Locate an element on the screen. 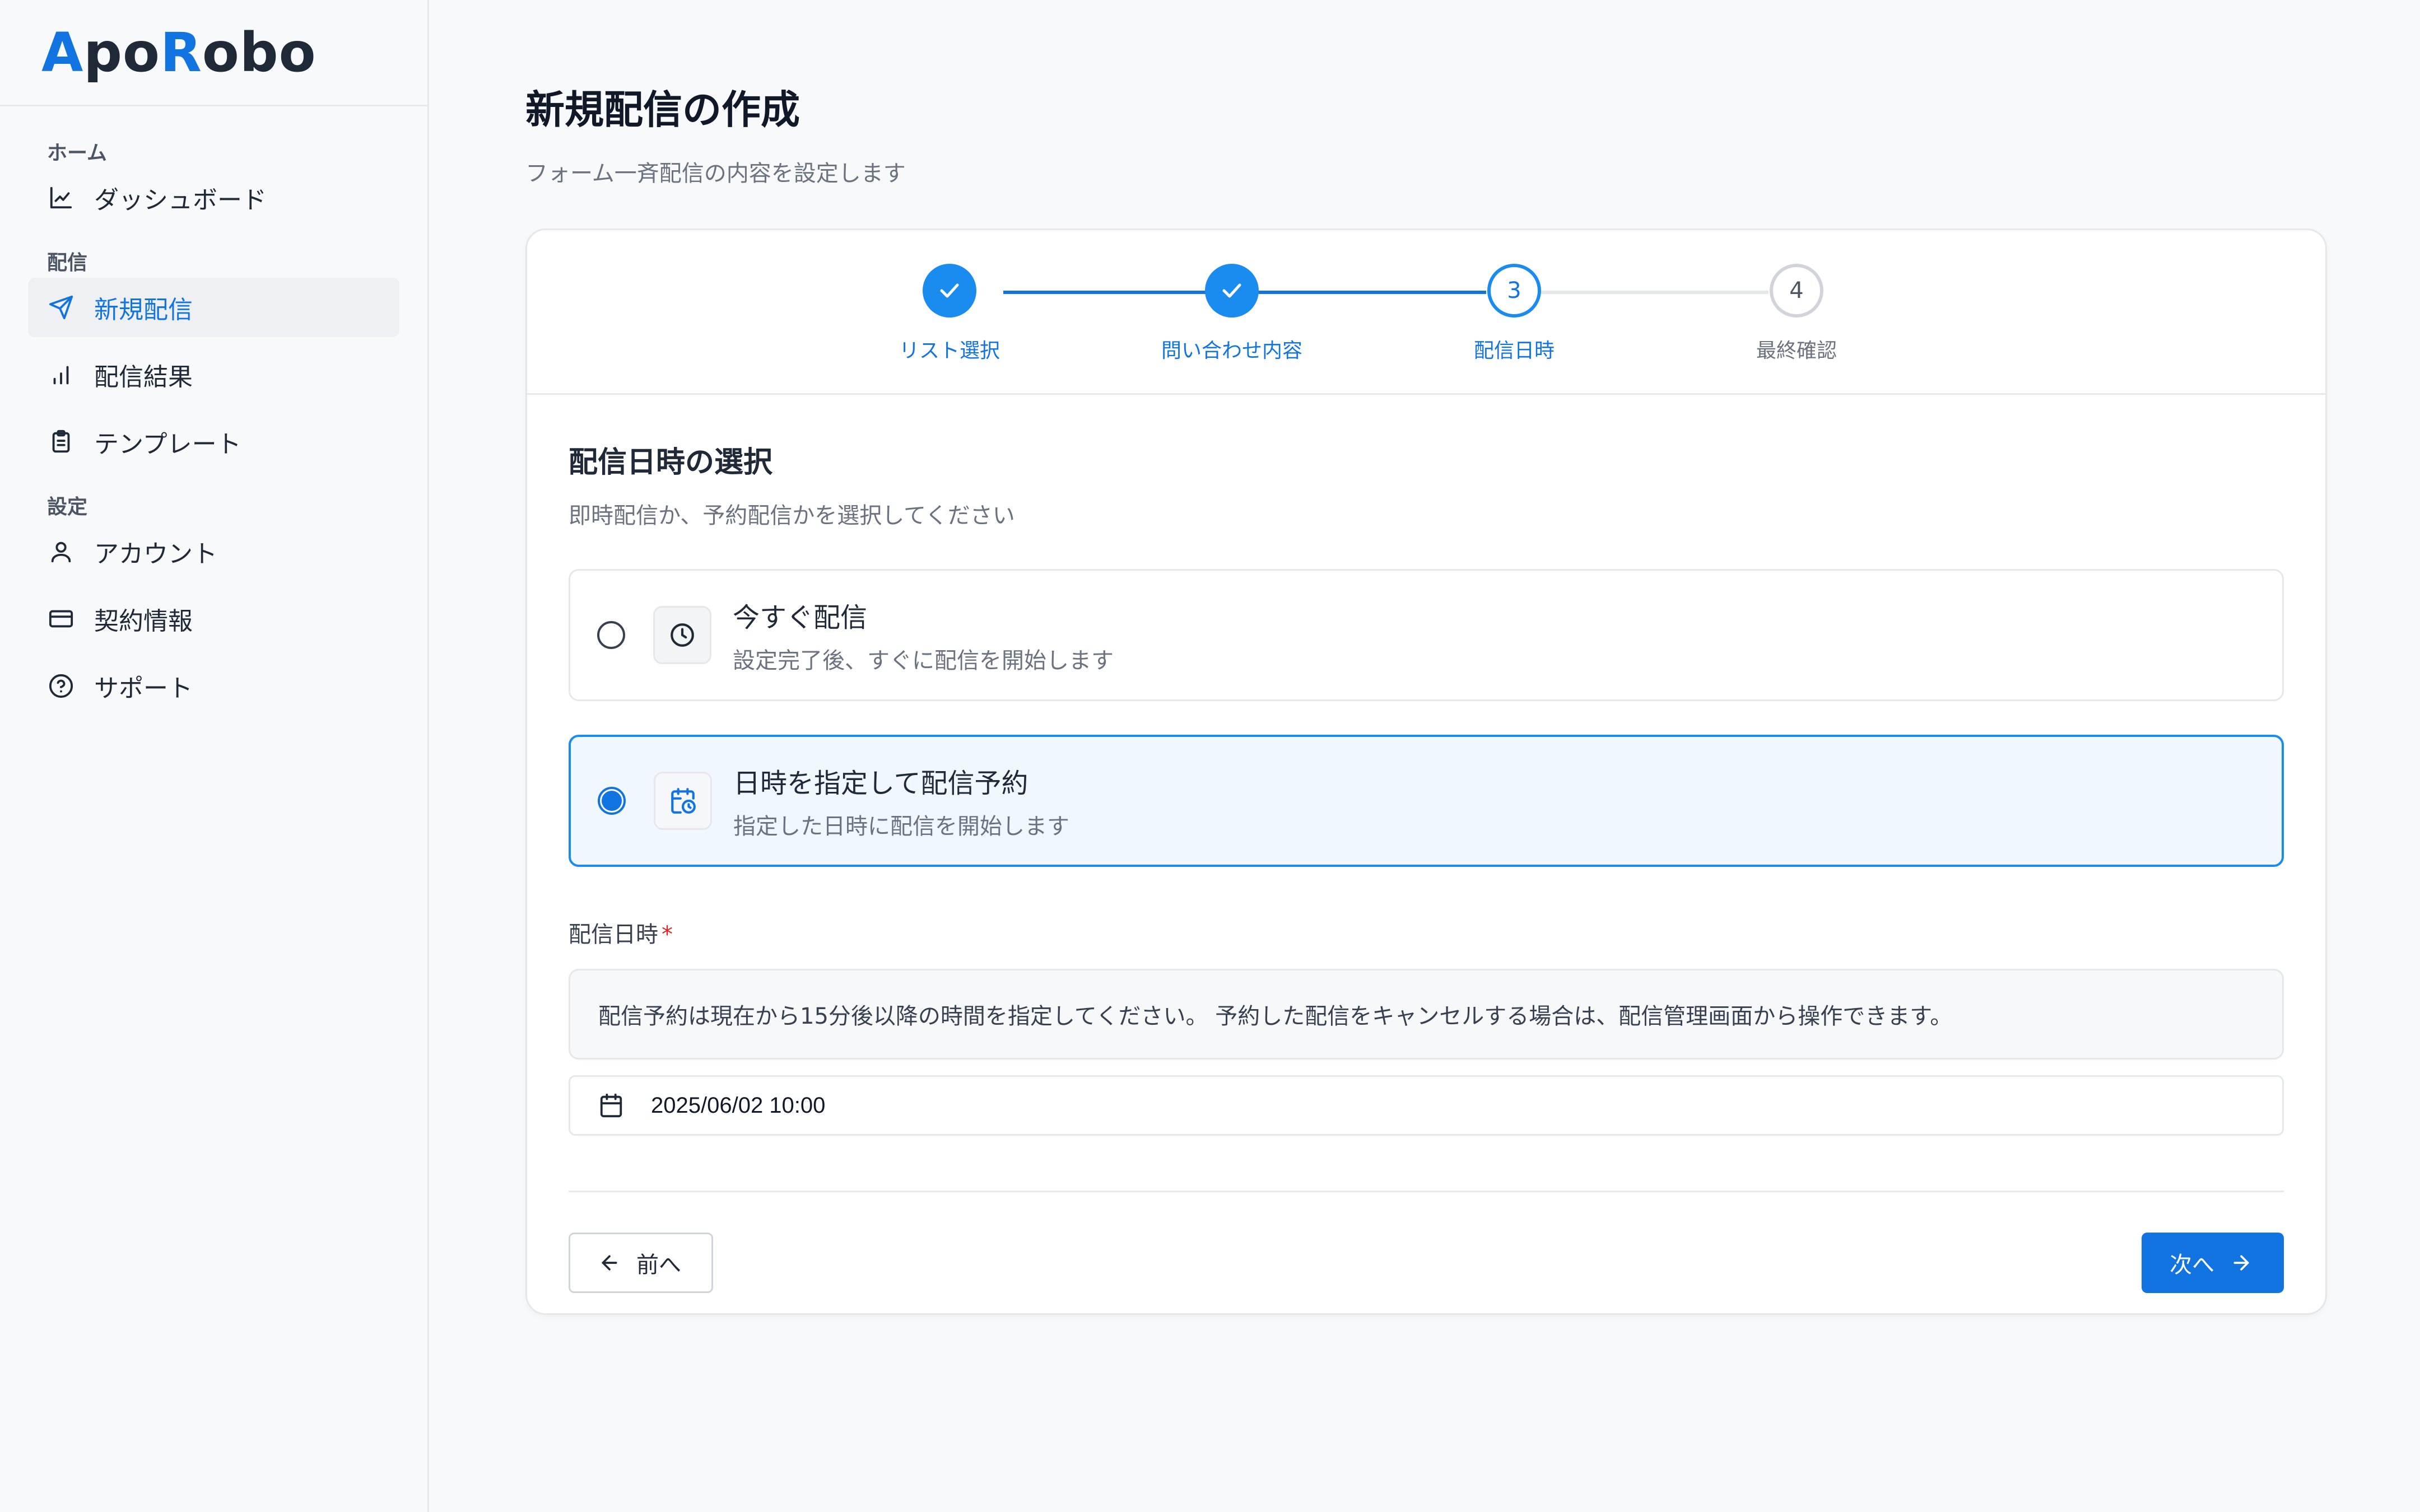  sidebar-item-delivery-results: 配信結果 is located at coordinates (214, 375).